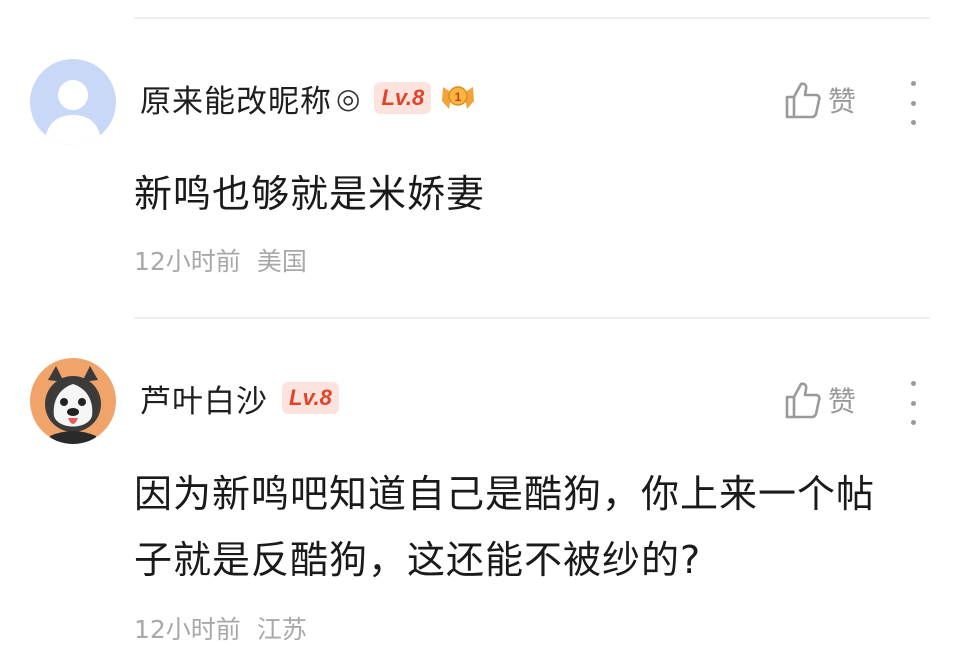 The image size is (960, 672). What do you see at coordinates (532, 18) in the screenshot?
I see `divider-top` at bounding box center [532, 18].